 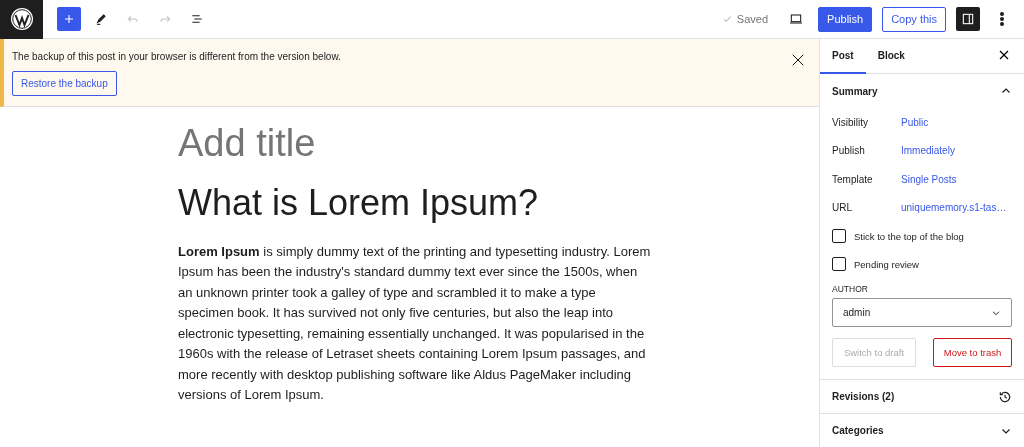 I want to click on sidebar-icon, so click(x=968, y=19).